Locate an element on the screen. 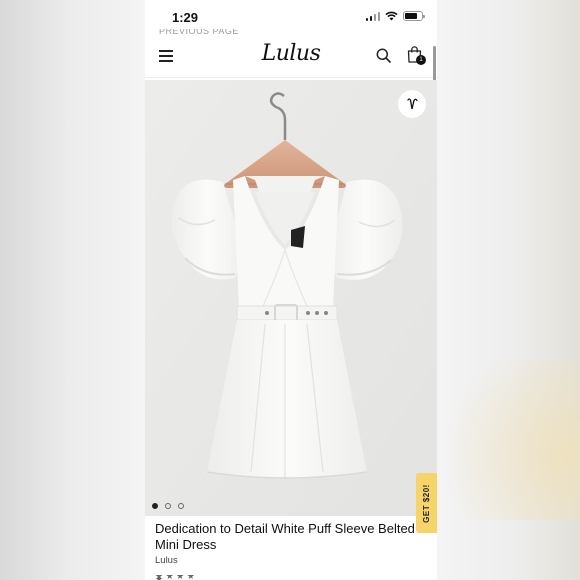 The width and height of the screenshot is (580, 580). previous-page-text: PREVIOUS PAGE is located at coordinates (199, 31).